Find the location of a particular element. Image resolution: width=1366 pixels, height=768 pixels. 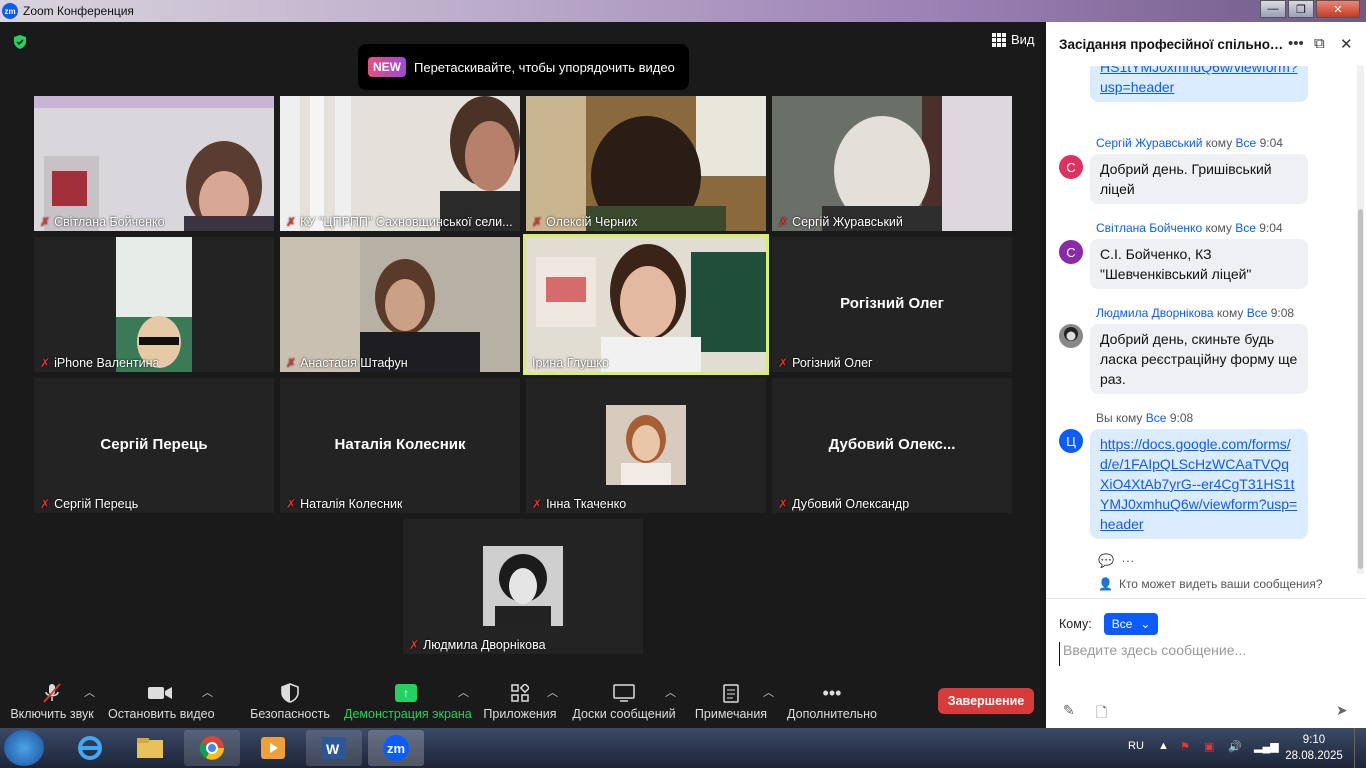

more-dots-icon: ••• is located at coordinates (832, 692).